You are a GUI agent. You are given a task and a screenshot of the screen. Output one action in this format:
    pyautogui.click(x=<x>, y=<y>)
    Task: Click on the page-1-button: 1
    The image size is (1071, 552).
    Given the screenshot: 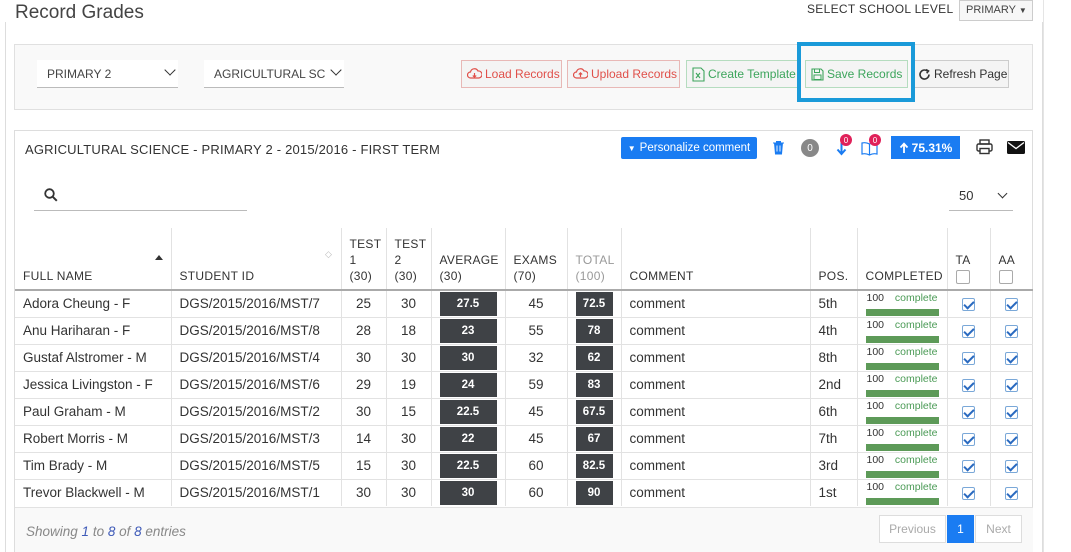 What is the action you would take?
    pyautogui.click(x=960, y=529)
    